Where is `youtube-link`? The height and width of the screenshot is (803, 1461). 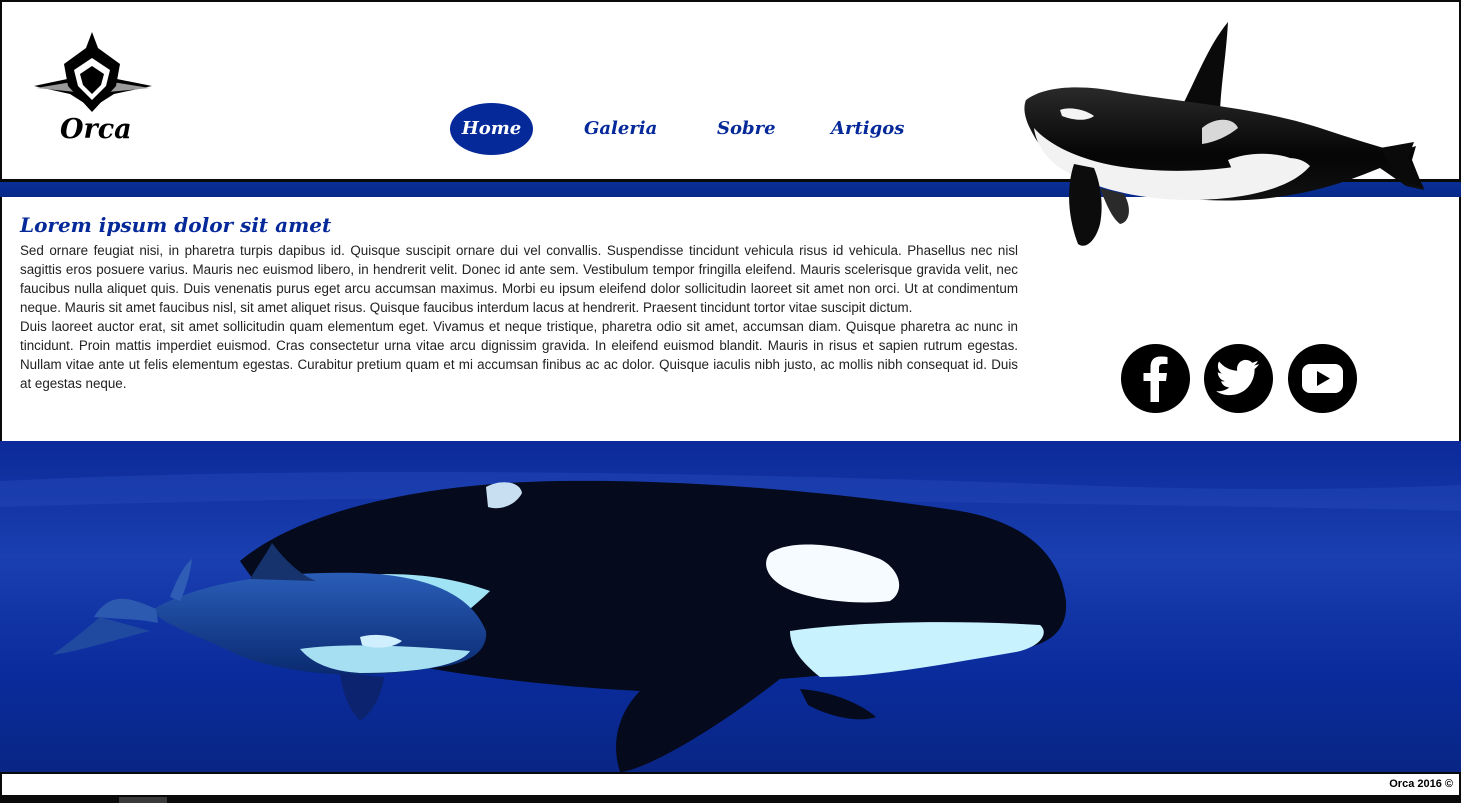 youtube-link is located at coordinates (1322, 378).